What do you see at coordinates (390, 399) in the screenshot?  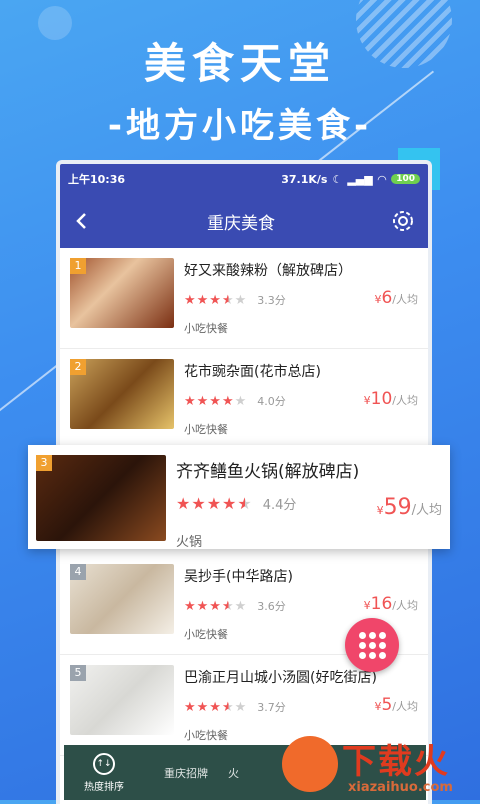 I see `price: ¥10/人均` at bounding box center [390, 399].